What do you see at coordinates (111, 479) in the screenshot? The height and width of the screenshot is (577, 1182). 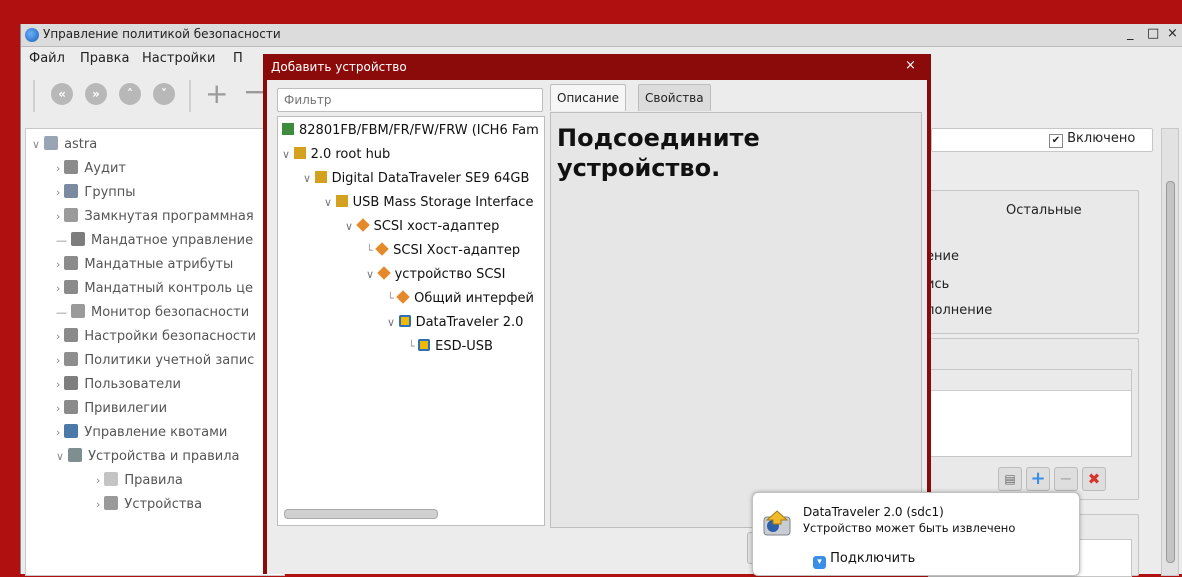 I see `rules-icon` at bounding box center [111, 479].